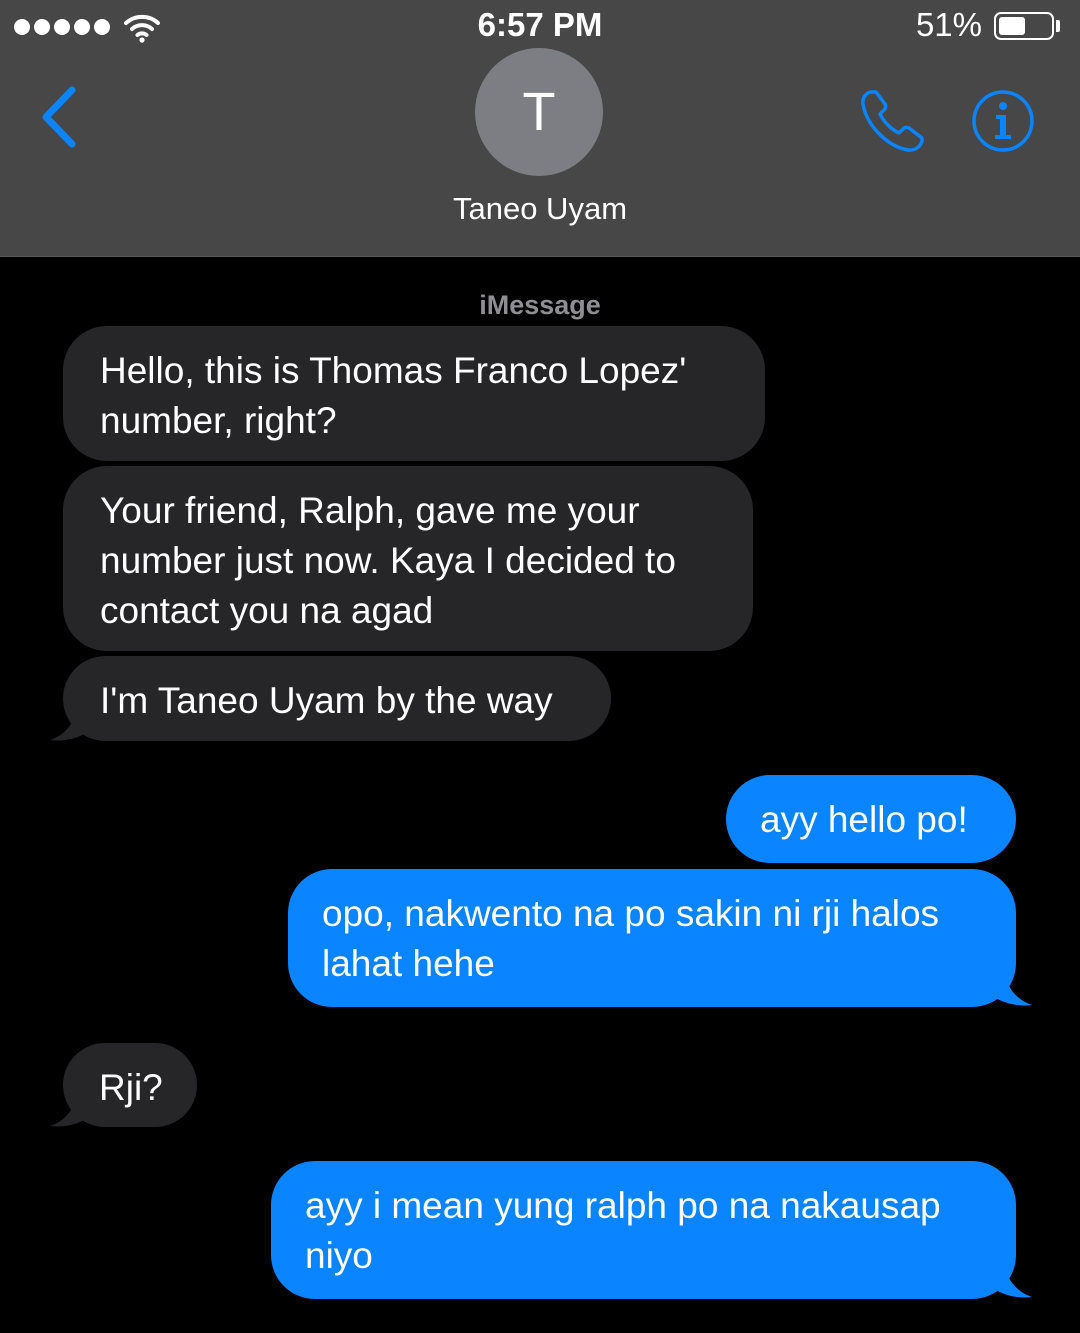 The height and width of the screenshot is (1333, 1080). Describe the element at coordinates (948, 24) in the screenshot. I see `battery-percentage: 51%` at that location.